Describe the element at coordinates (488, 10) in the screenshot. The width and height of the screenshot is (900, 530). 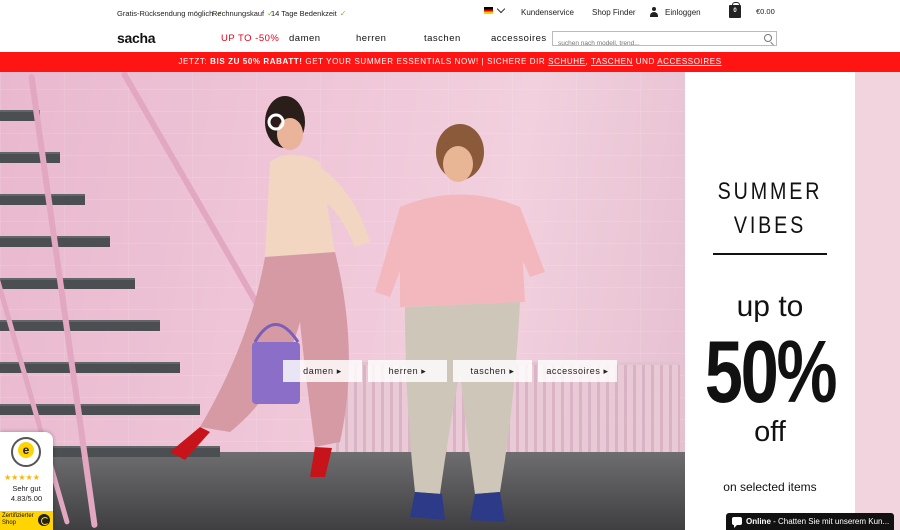
I see `de-flag-icon` at that location.